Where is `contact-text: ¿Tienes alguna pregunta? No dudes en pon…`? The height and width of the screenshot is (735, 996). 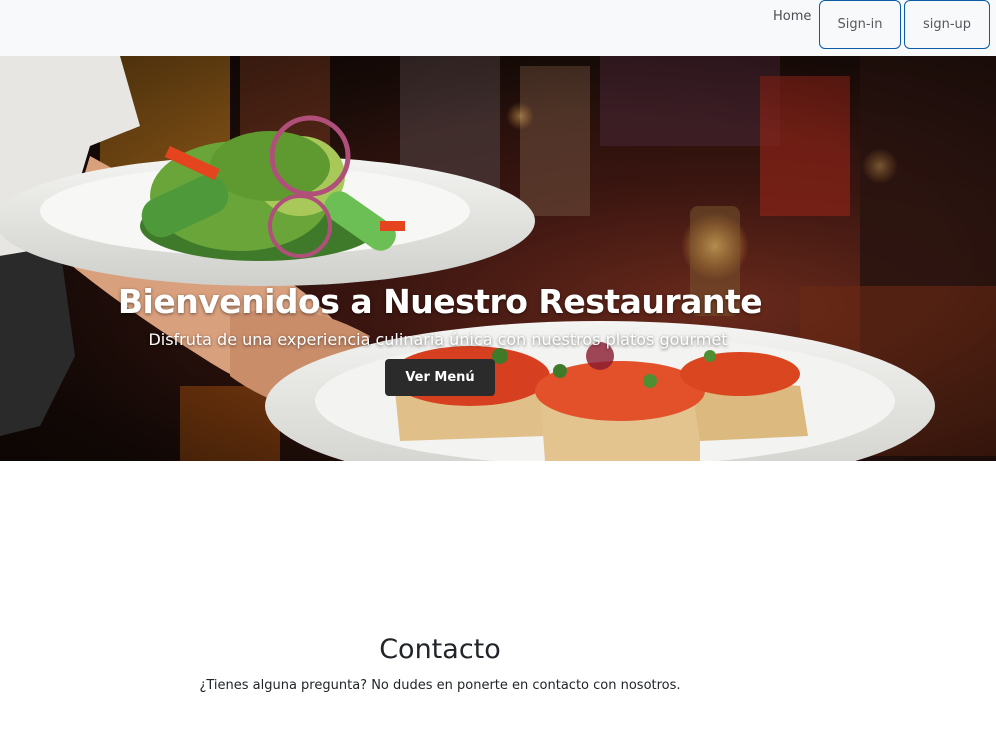 contact-text: ¿Tienes alguna pregunta? No dudes en pon… is located at coordinates (440, 685).